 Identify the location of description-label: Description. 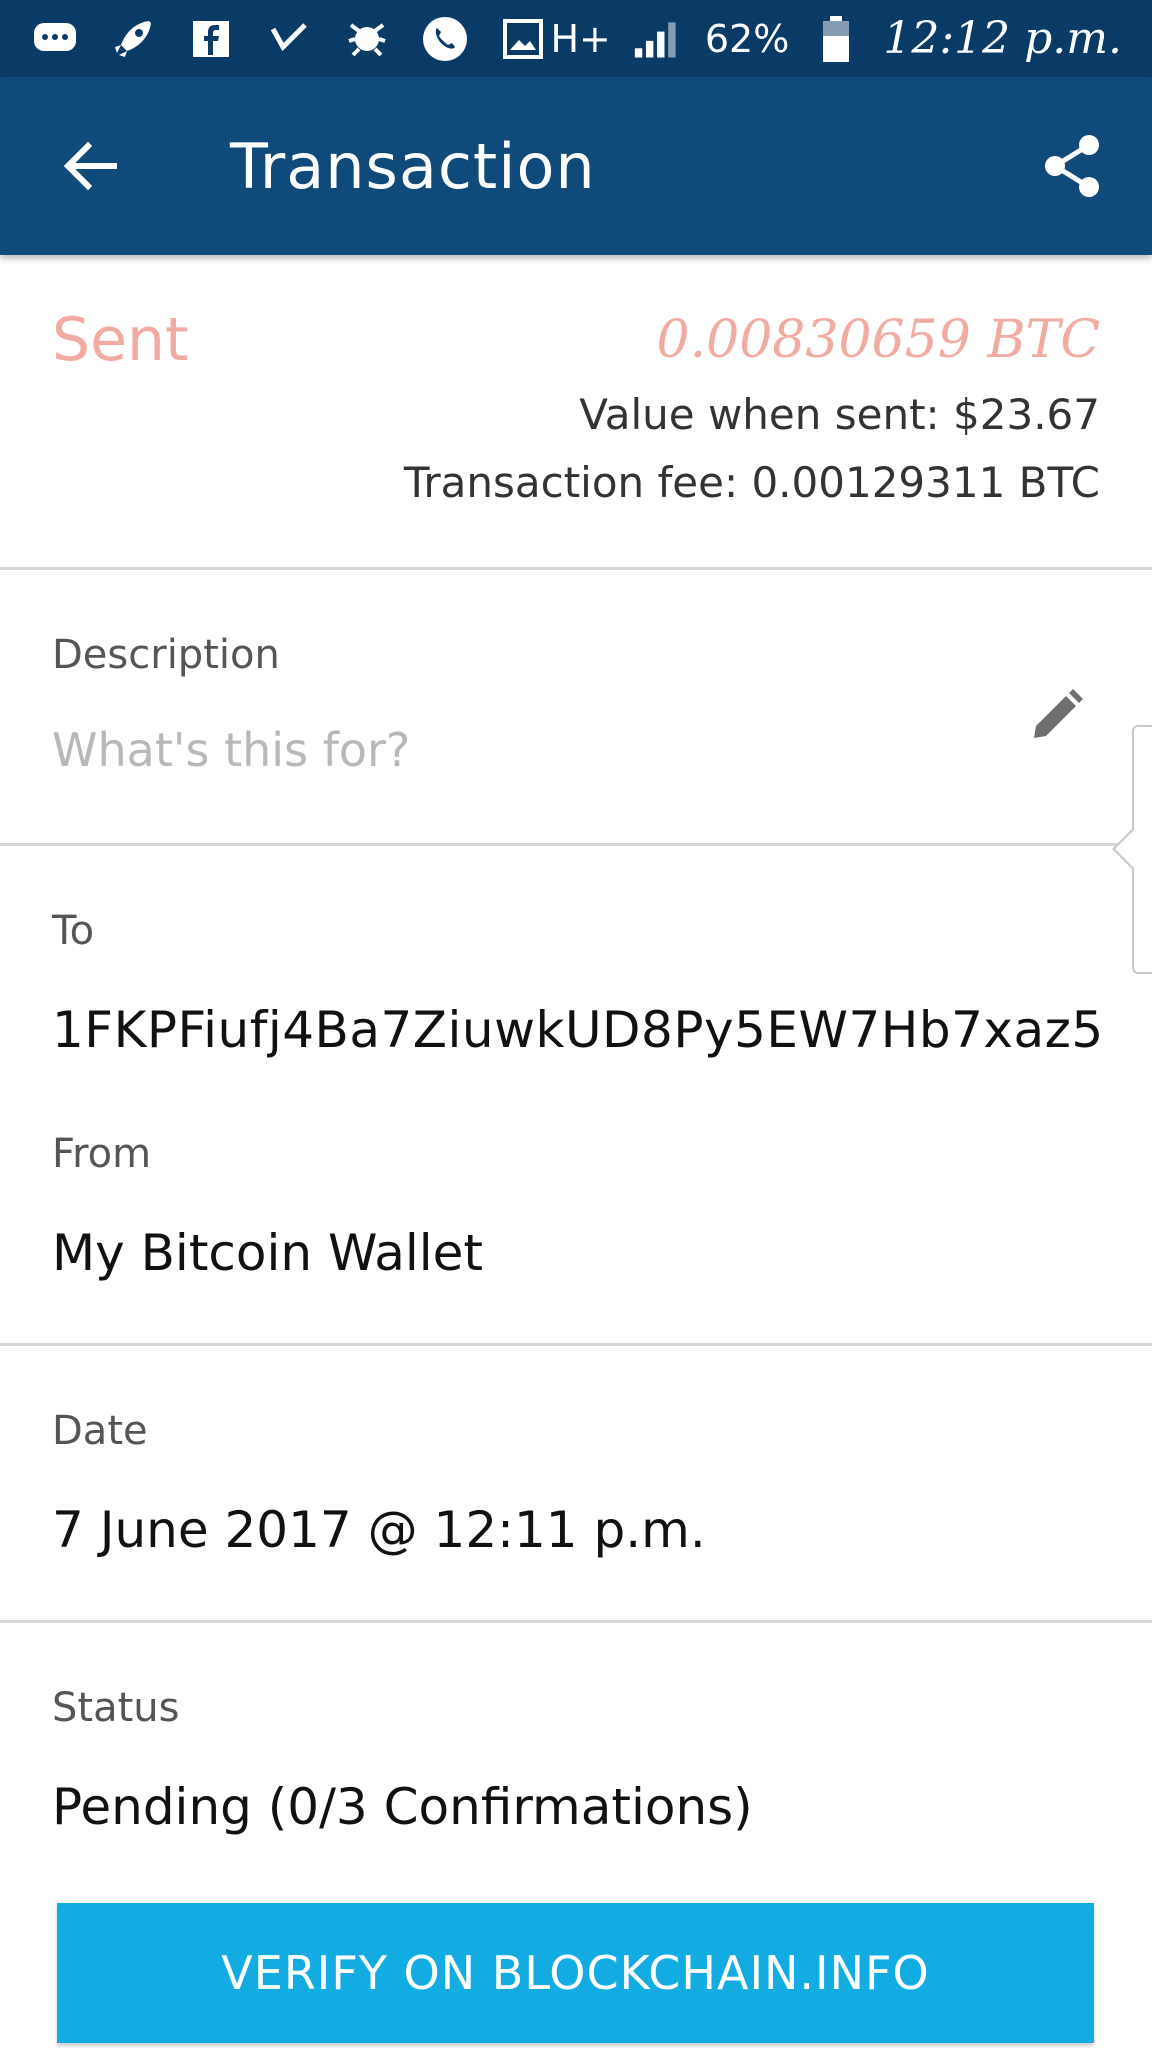
(166, 655).